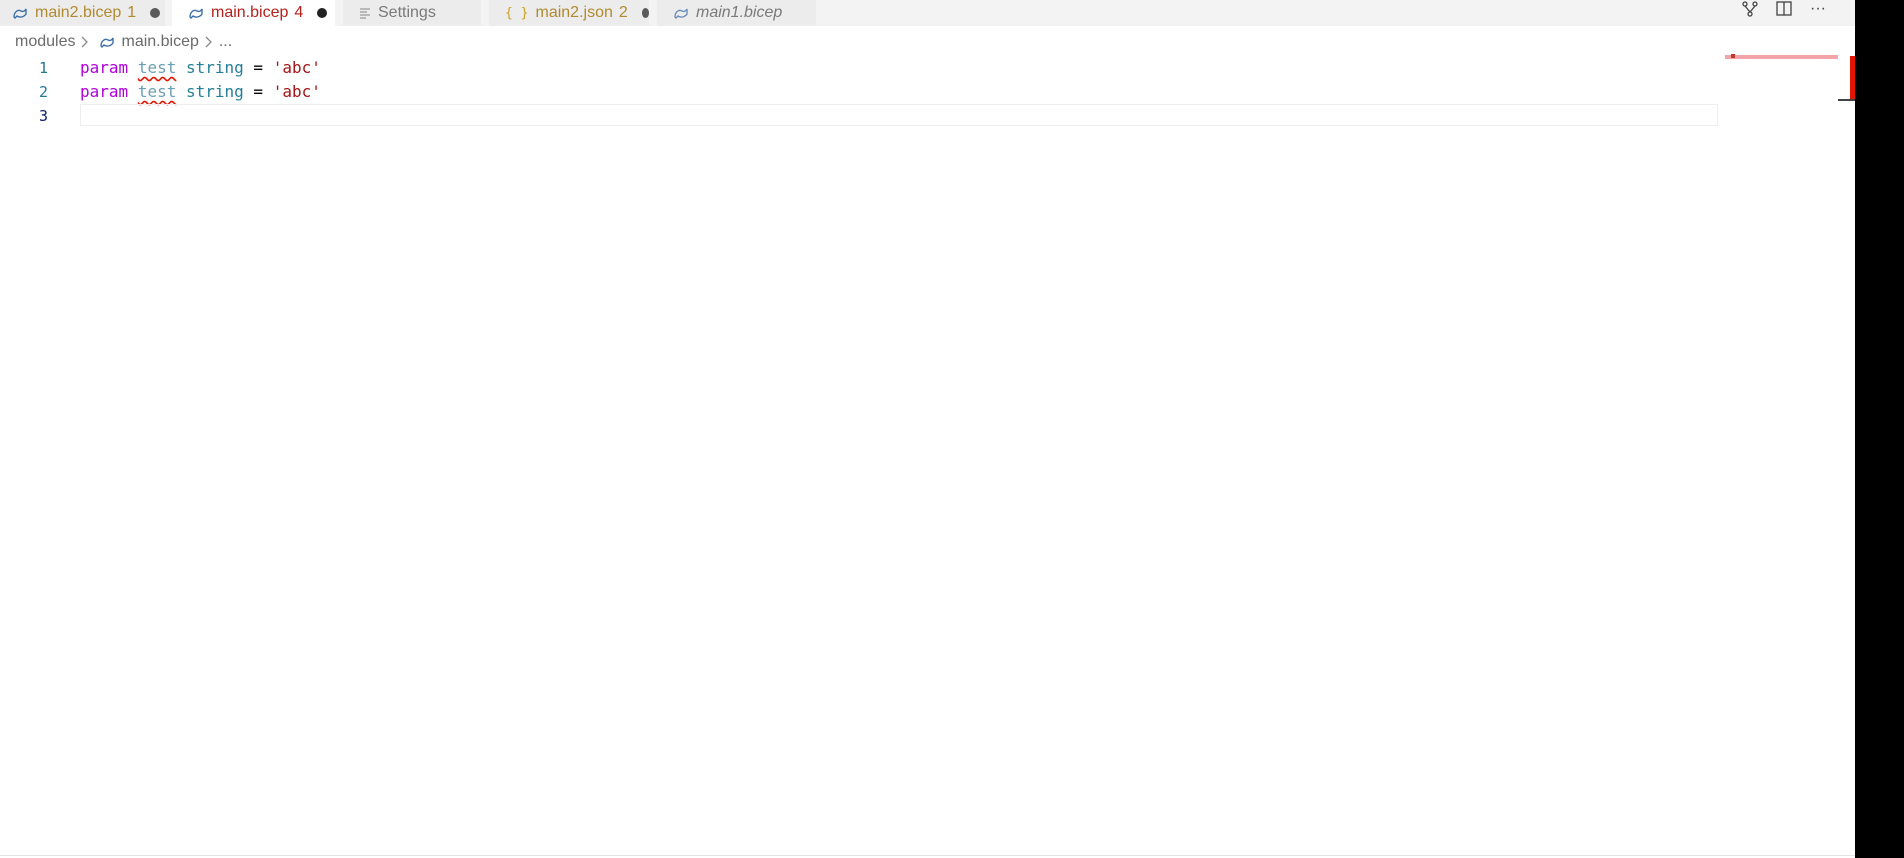  What do you see at coordinates (1846, 100) in the screenshot?
I see `cursor-overview-marker` at bounding box center [1846, 100].